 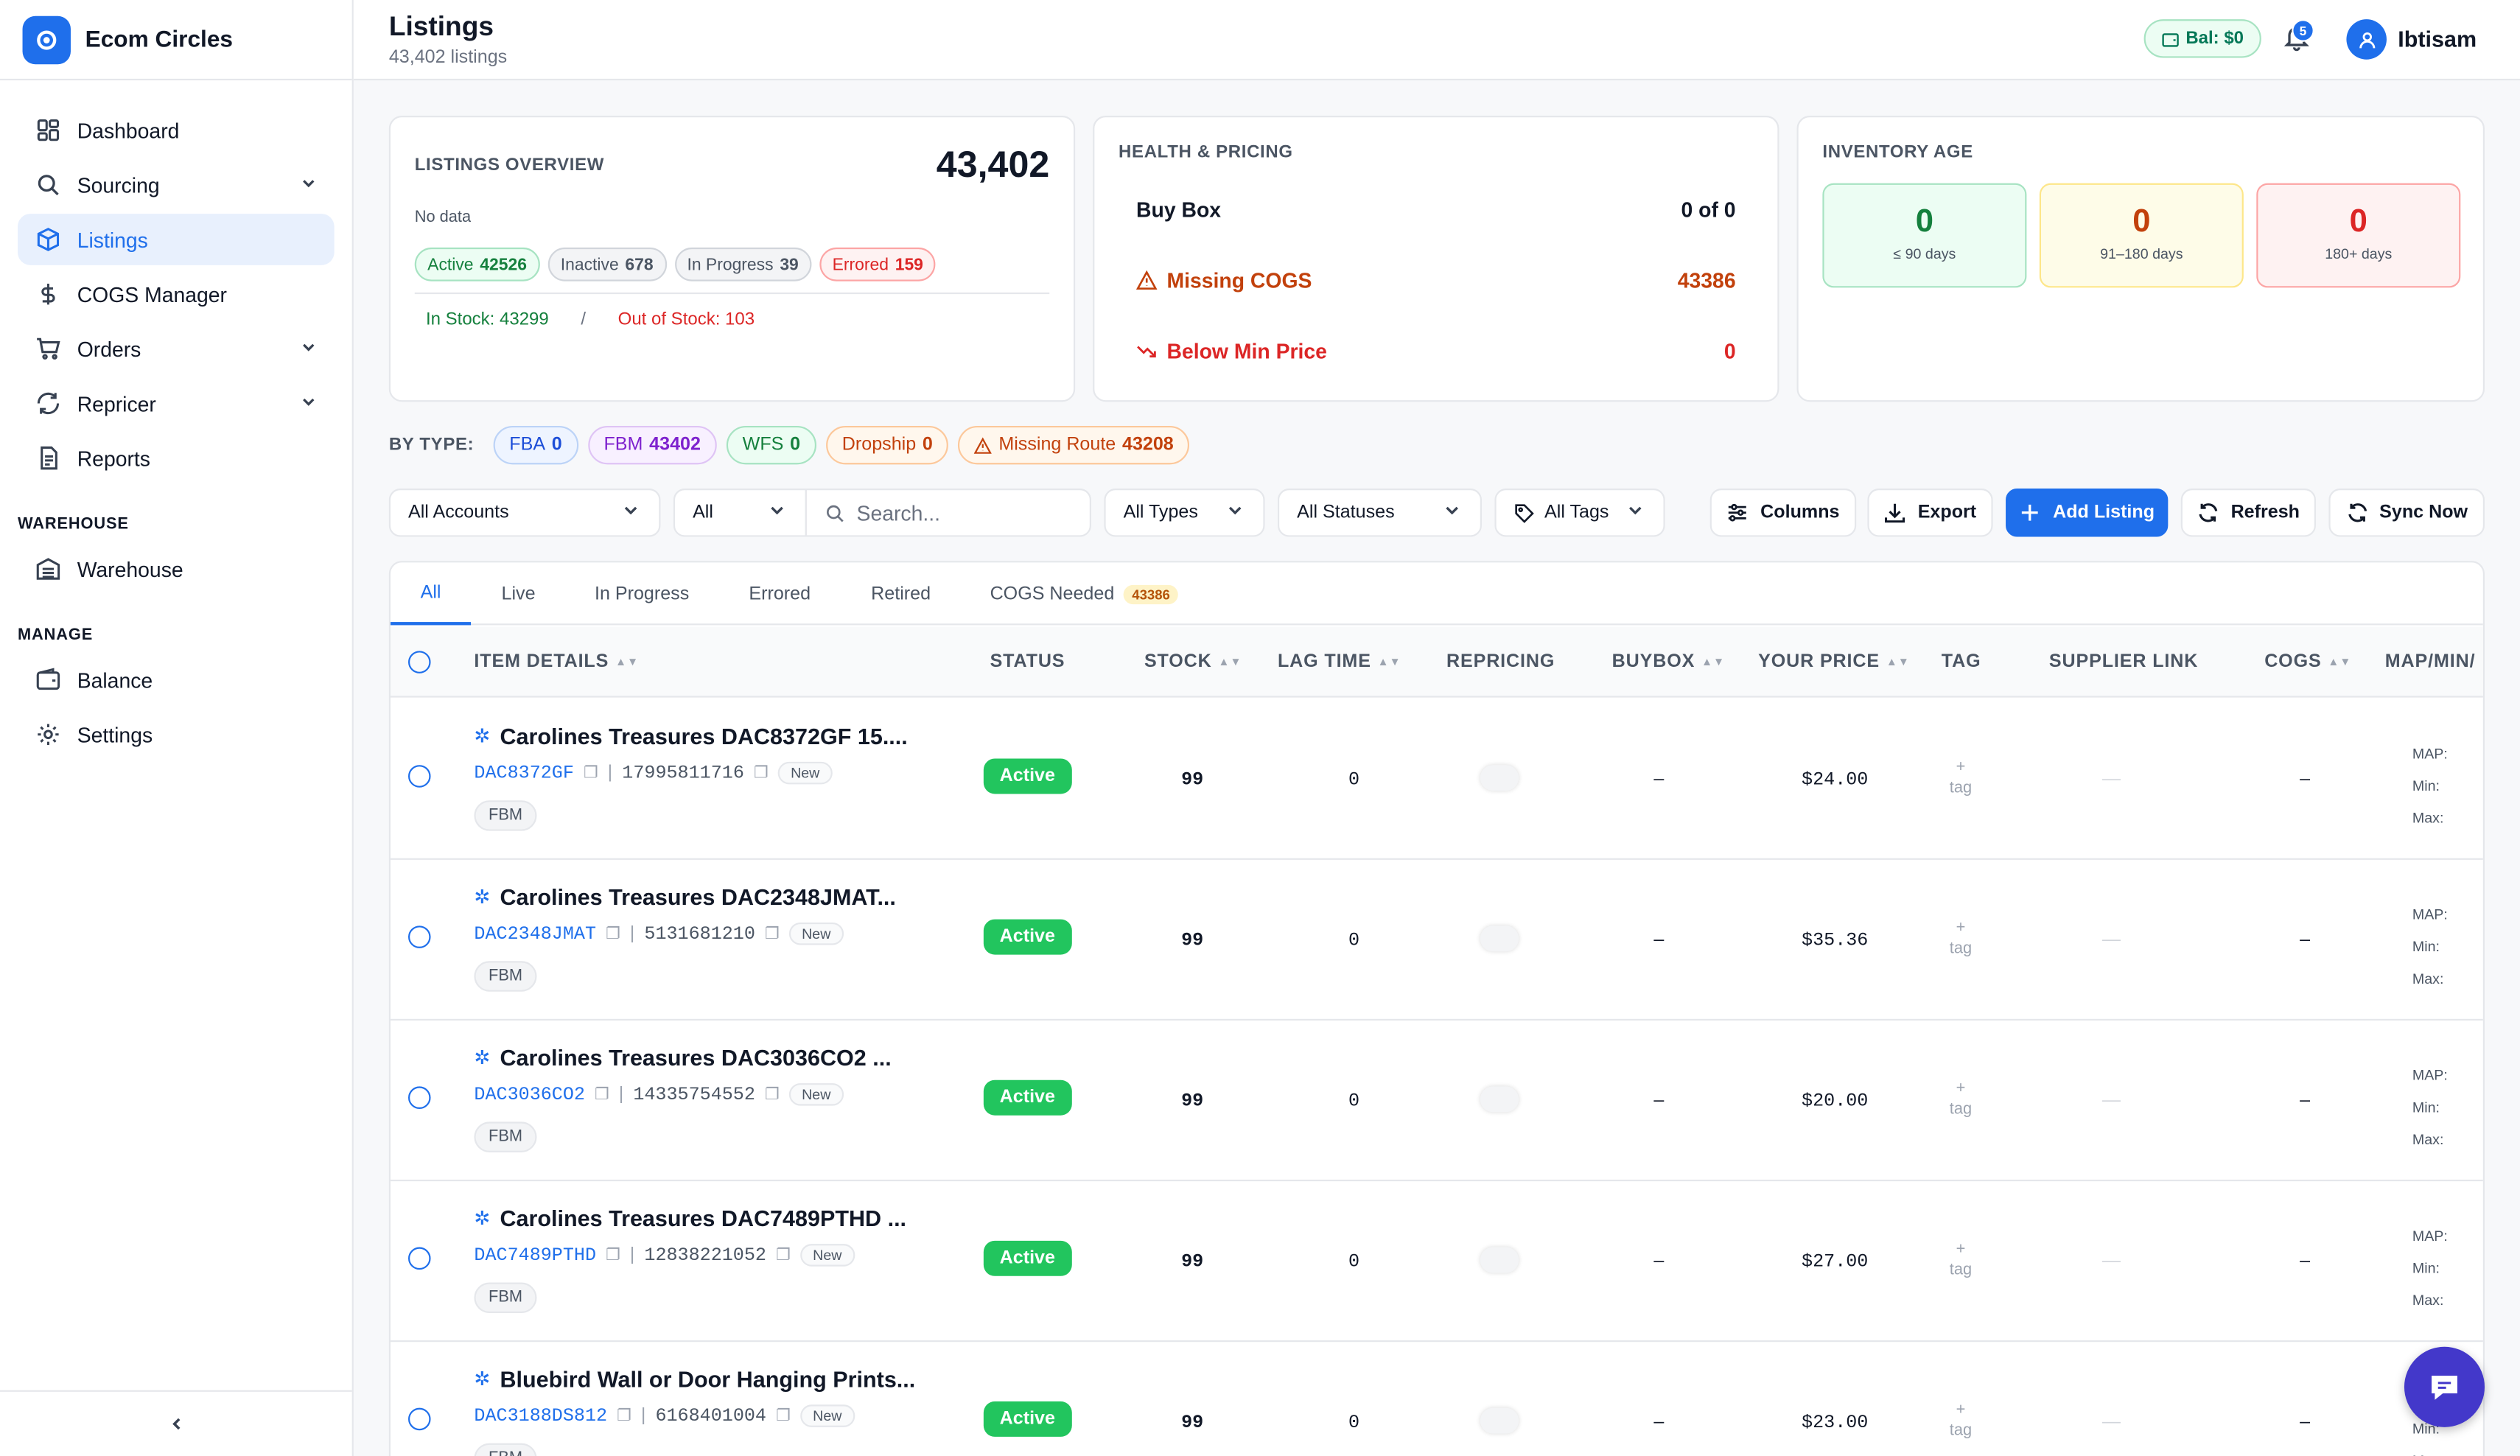 I want to click on sidebar-item-orders: Orders, so click(x=176, y=348).